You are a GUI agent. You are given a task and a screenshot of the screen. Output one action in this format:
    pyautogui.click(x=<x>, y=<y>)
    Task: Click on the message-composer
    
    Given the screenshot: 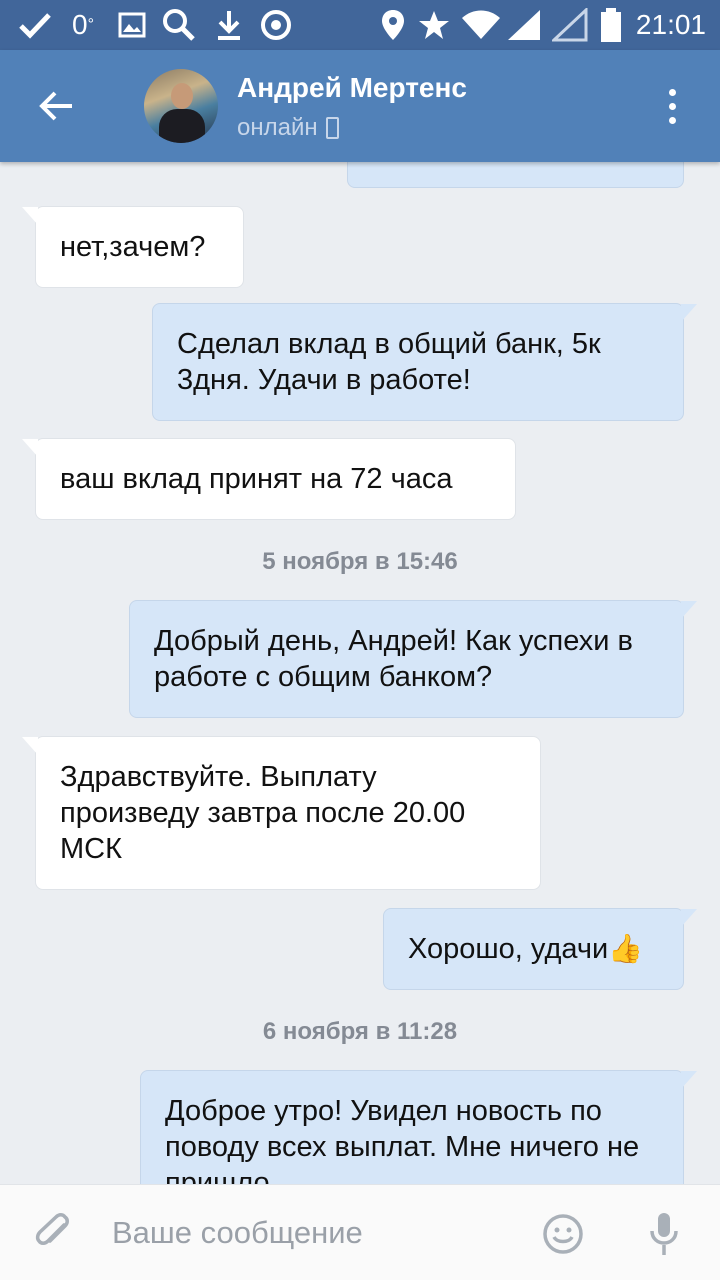 What is the action you would take?
    pyautogui.click(x=360, y=1232)
    